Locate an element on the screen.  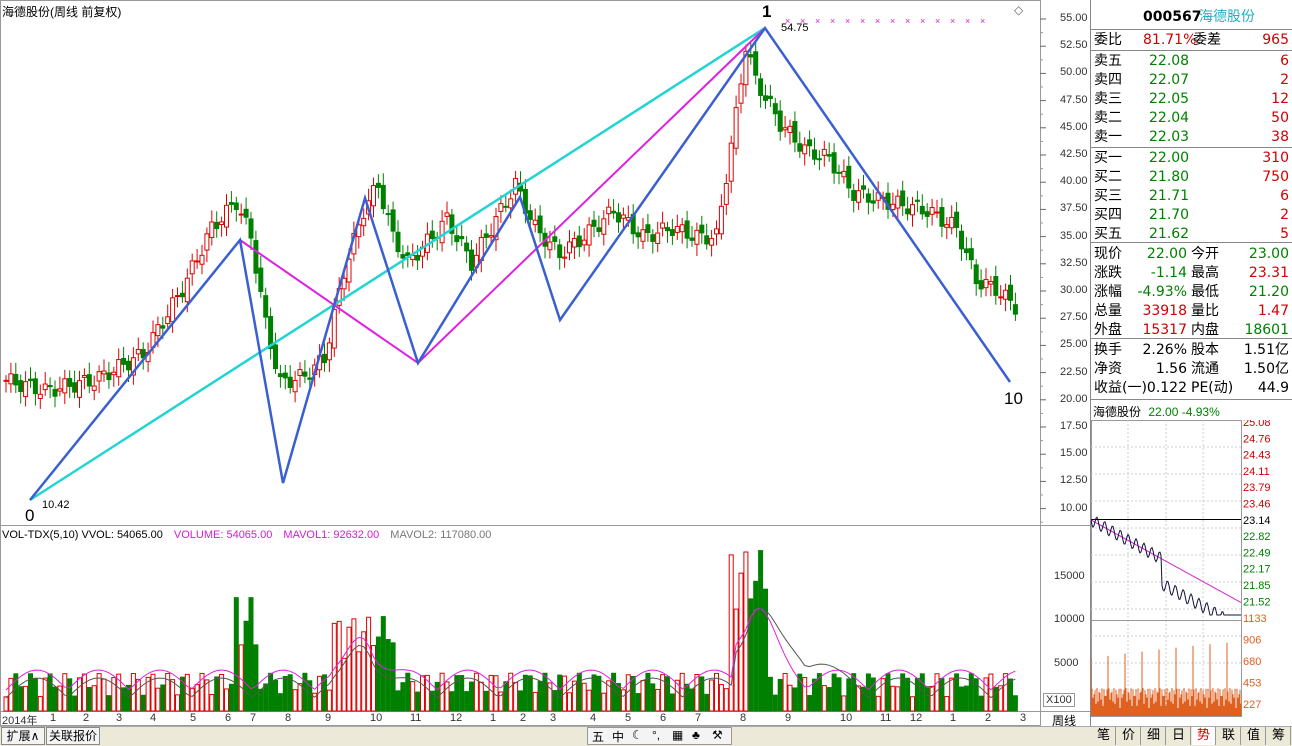
toolbar-icon: °, is located at coordinates (656, 735).